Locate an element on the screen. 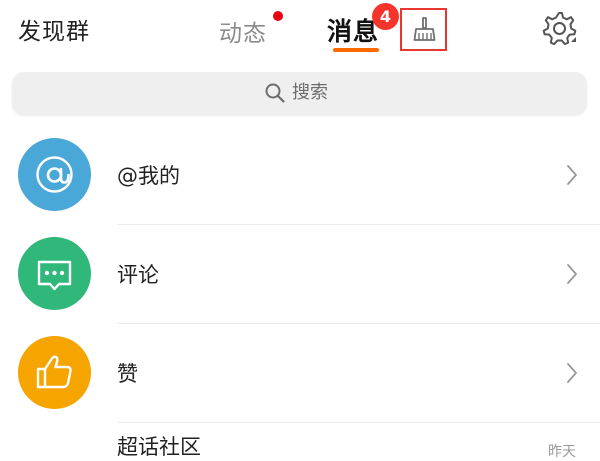 Image resolution: width=600 pixels, height=461 pixels. discover-group-link: 发现群 is located at coordinates (54, 29).